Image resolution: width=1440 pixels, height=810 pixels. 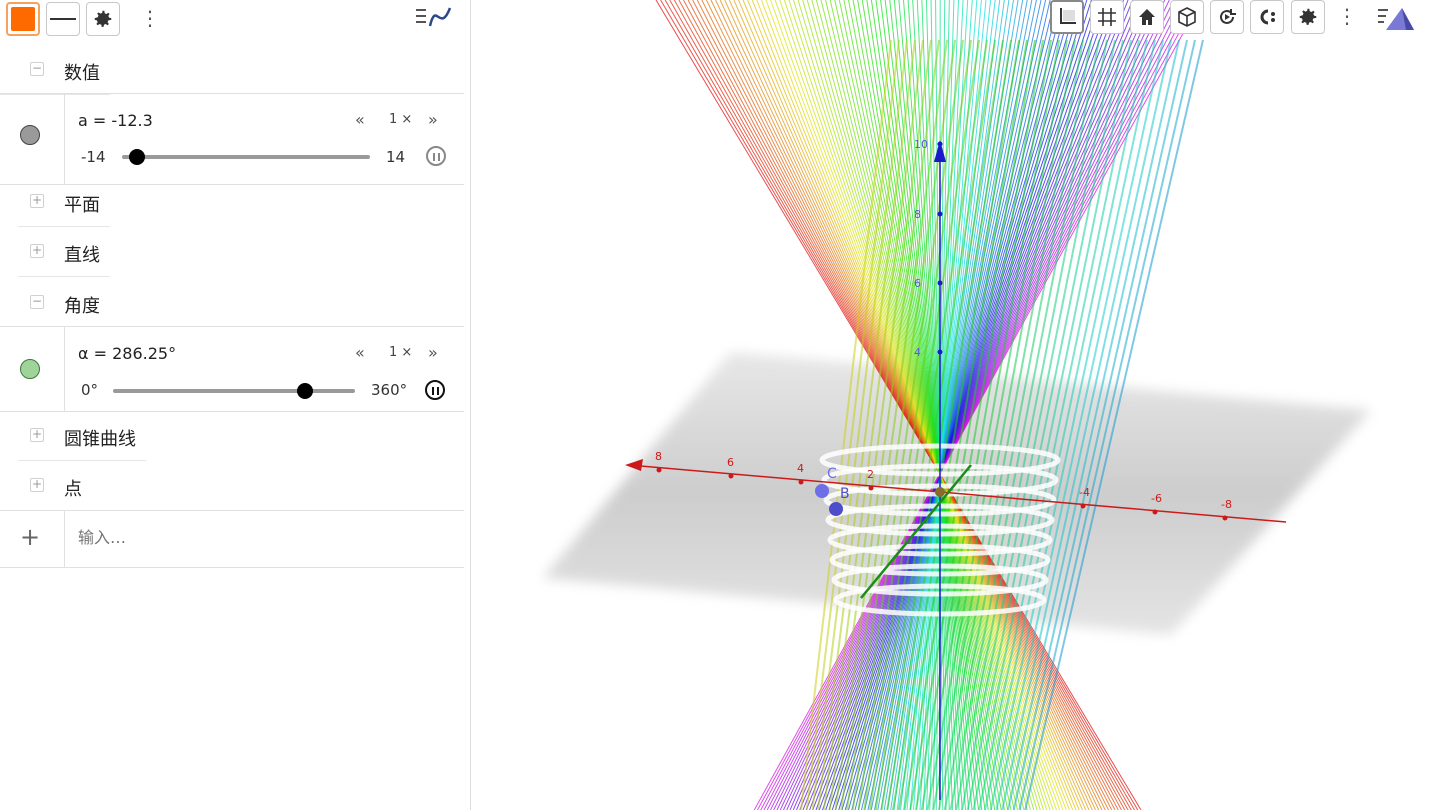 I want to click on z-tick-label: 8, so click(x=917, y=214).